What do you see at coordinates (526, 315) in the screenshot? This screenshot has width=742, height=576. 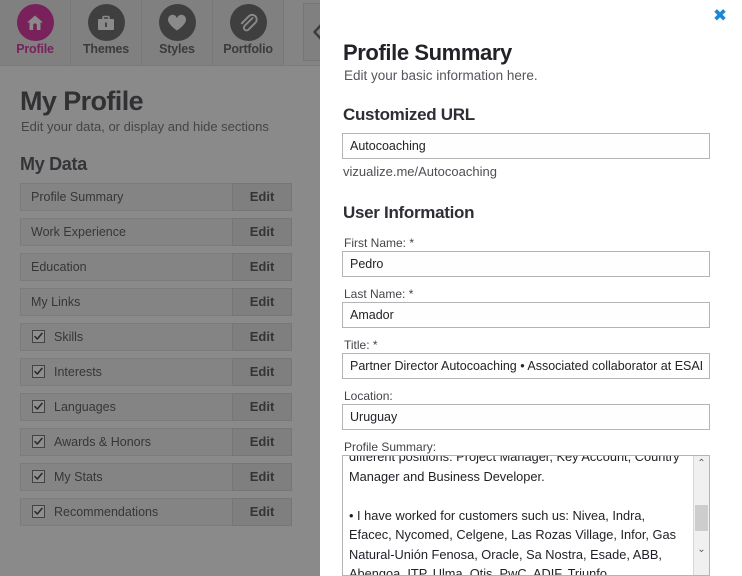 I see `last-name-input` at bounding box center [526, 315].